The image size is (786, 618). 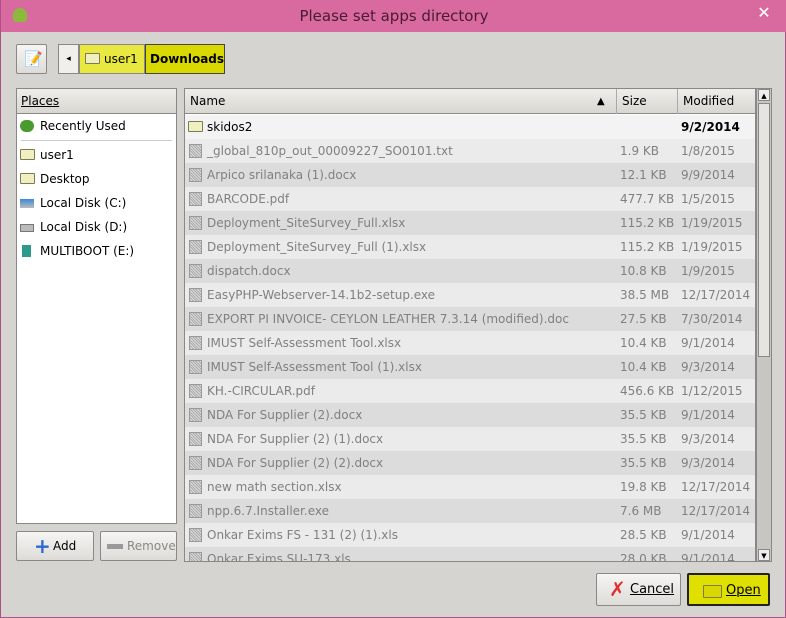 I want to click on scrollbar-thumb, so click(x=764, y=230).